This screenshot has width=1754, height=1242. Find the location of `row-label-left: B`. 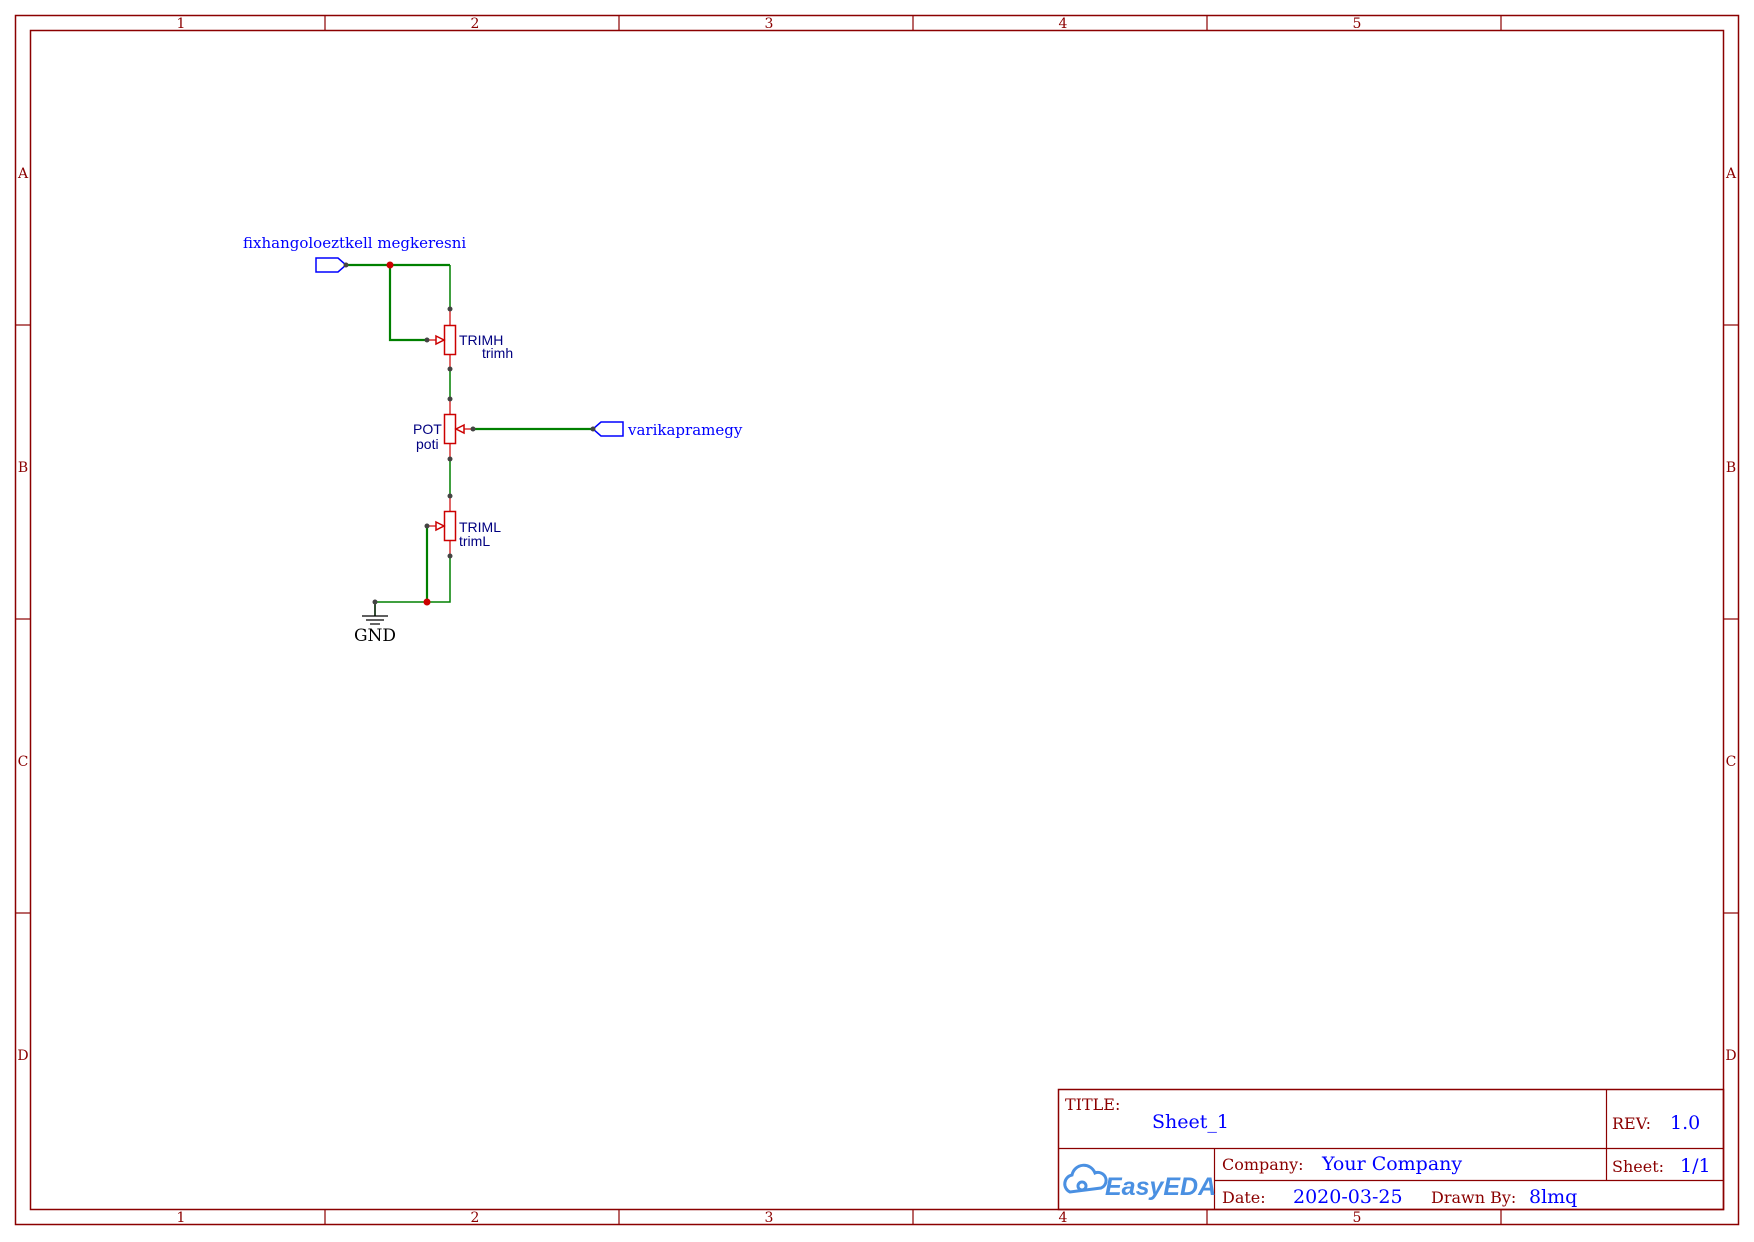

row-label-left: B is located at coordinates (23, 468).